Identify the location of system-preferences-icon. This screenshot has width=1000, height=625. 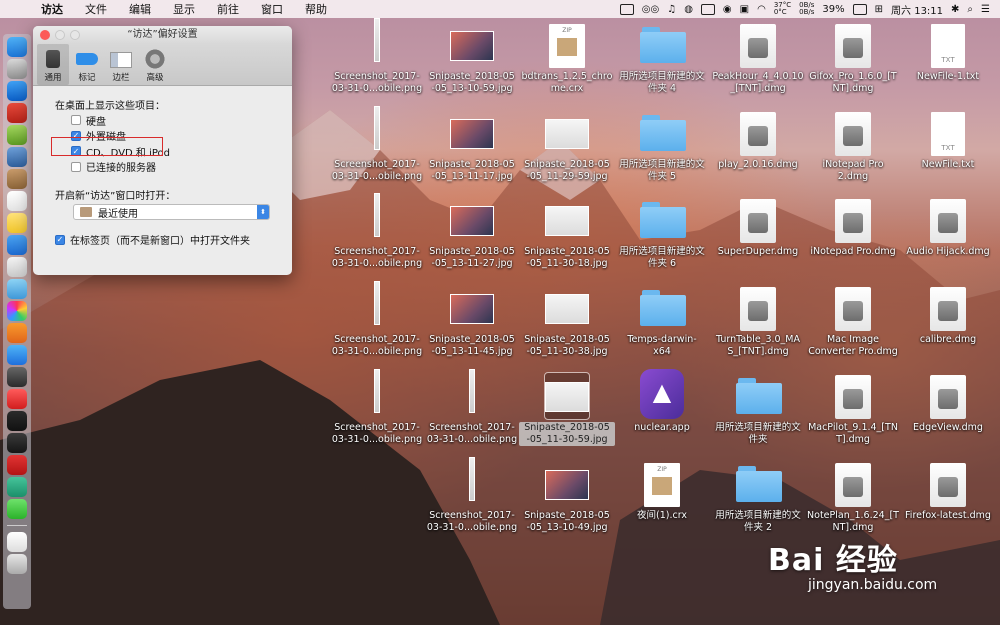
(17, 377).